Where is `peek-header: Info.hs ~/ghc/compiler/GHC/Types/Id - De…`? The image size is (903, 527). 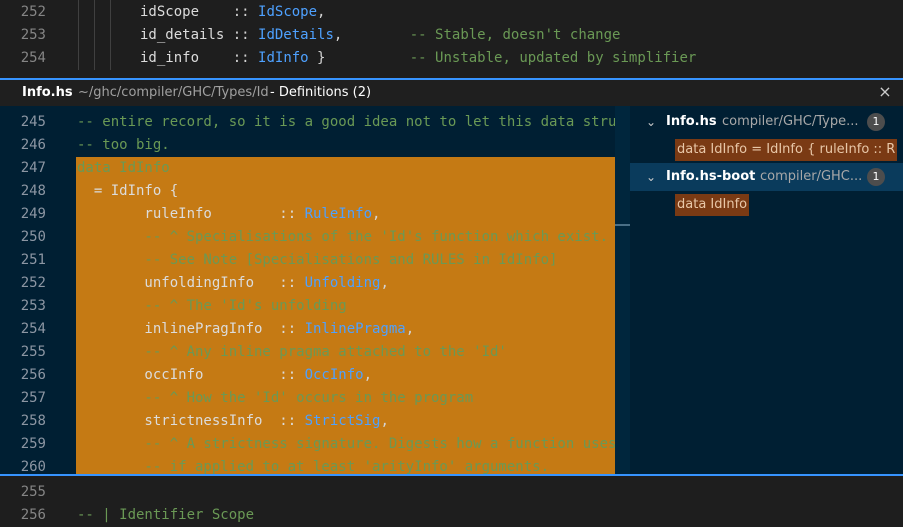 peek-header: Info.hs ~/ghc/compiler/GHC/Types/Id - De… is located at coordinates (451, 93).